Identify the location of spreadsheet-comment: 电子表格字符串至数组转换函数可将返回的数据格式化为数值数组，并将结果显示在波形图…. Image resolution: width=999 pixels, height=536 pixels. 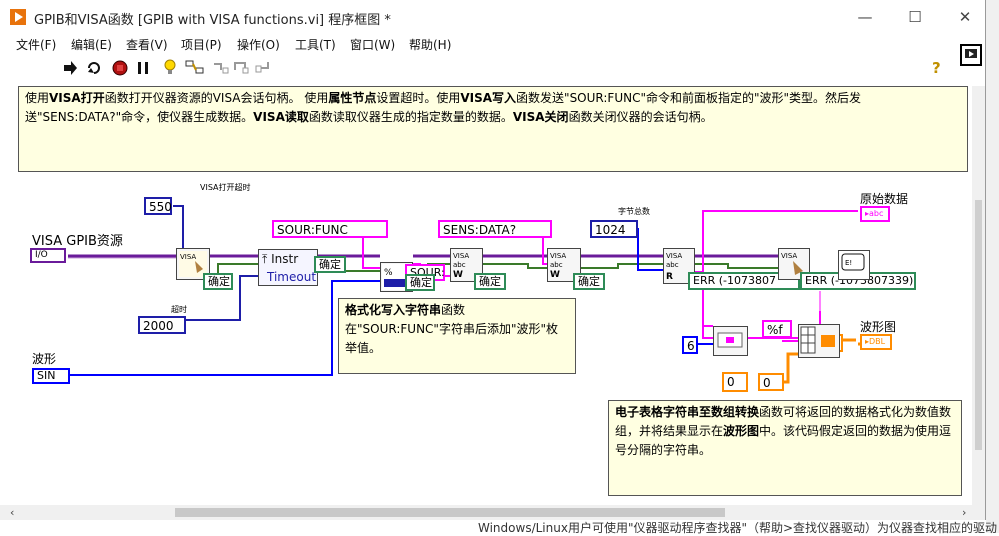
(785, 448).